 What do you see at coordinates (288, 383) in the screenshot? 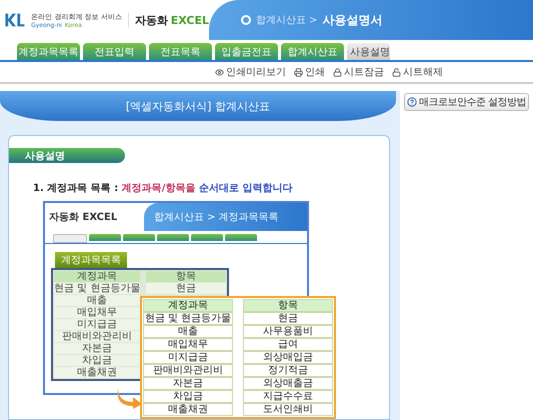
I see `table-cell: 외상매출금` at bounding box center [288, 383].